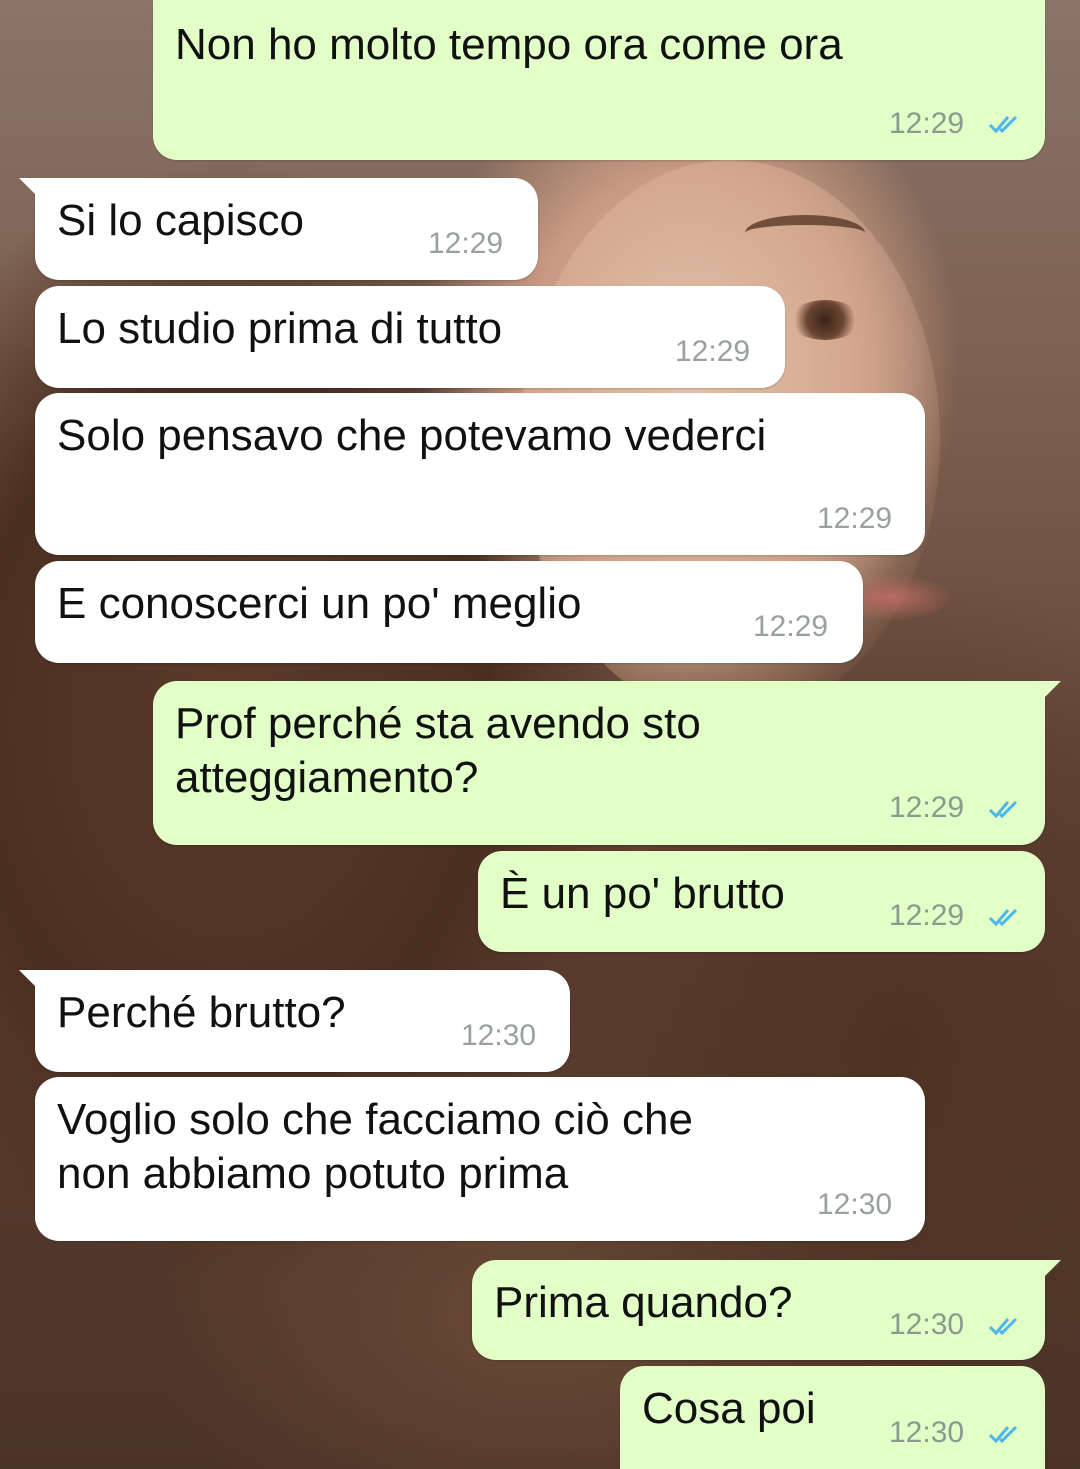  I want to click on message-bubble-incoming: Perché brutto? 12:30, so click(294, 1021).